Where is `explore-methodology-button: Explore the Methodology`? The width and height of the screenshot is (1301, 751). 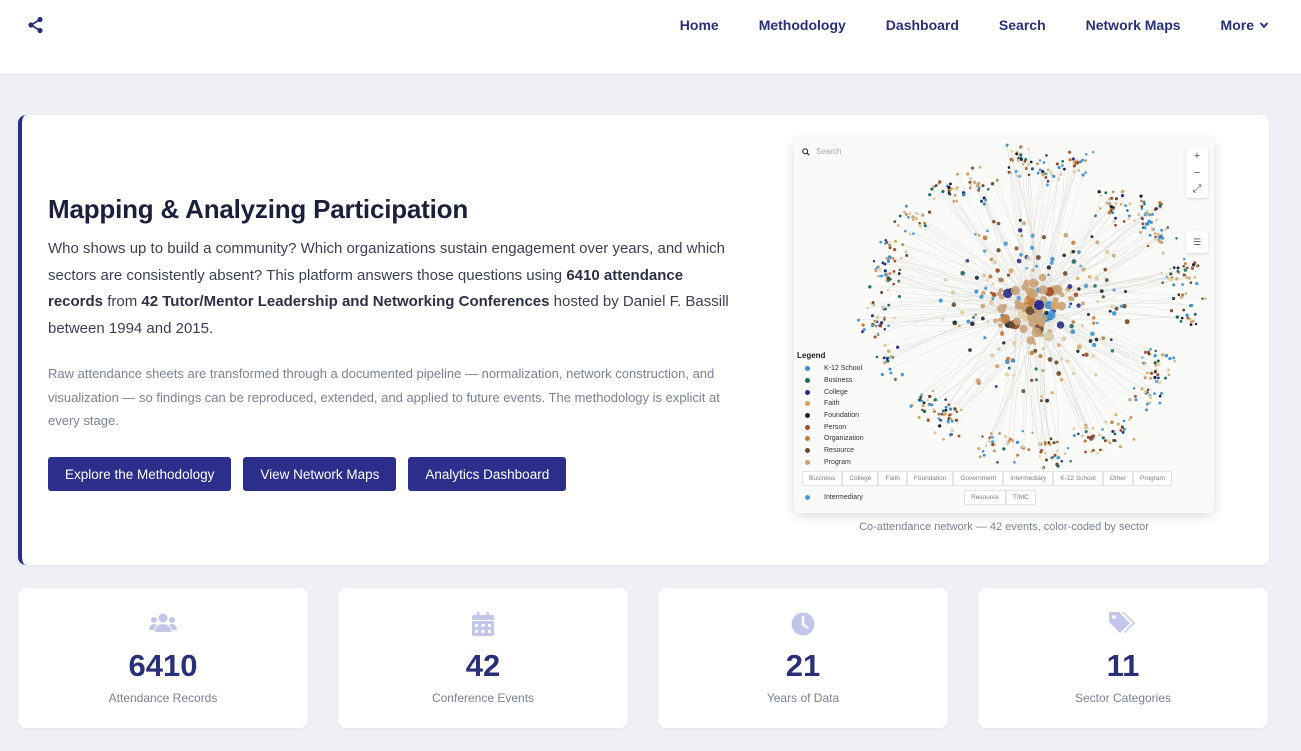
explore-methodology-button: Explore the Methodology is located at coordinates (140, 474).